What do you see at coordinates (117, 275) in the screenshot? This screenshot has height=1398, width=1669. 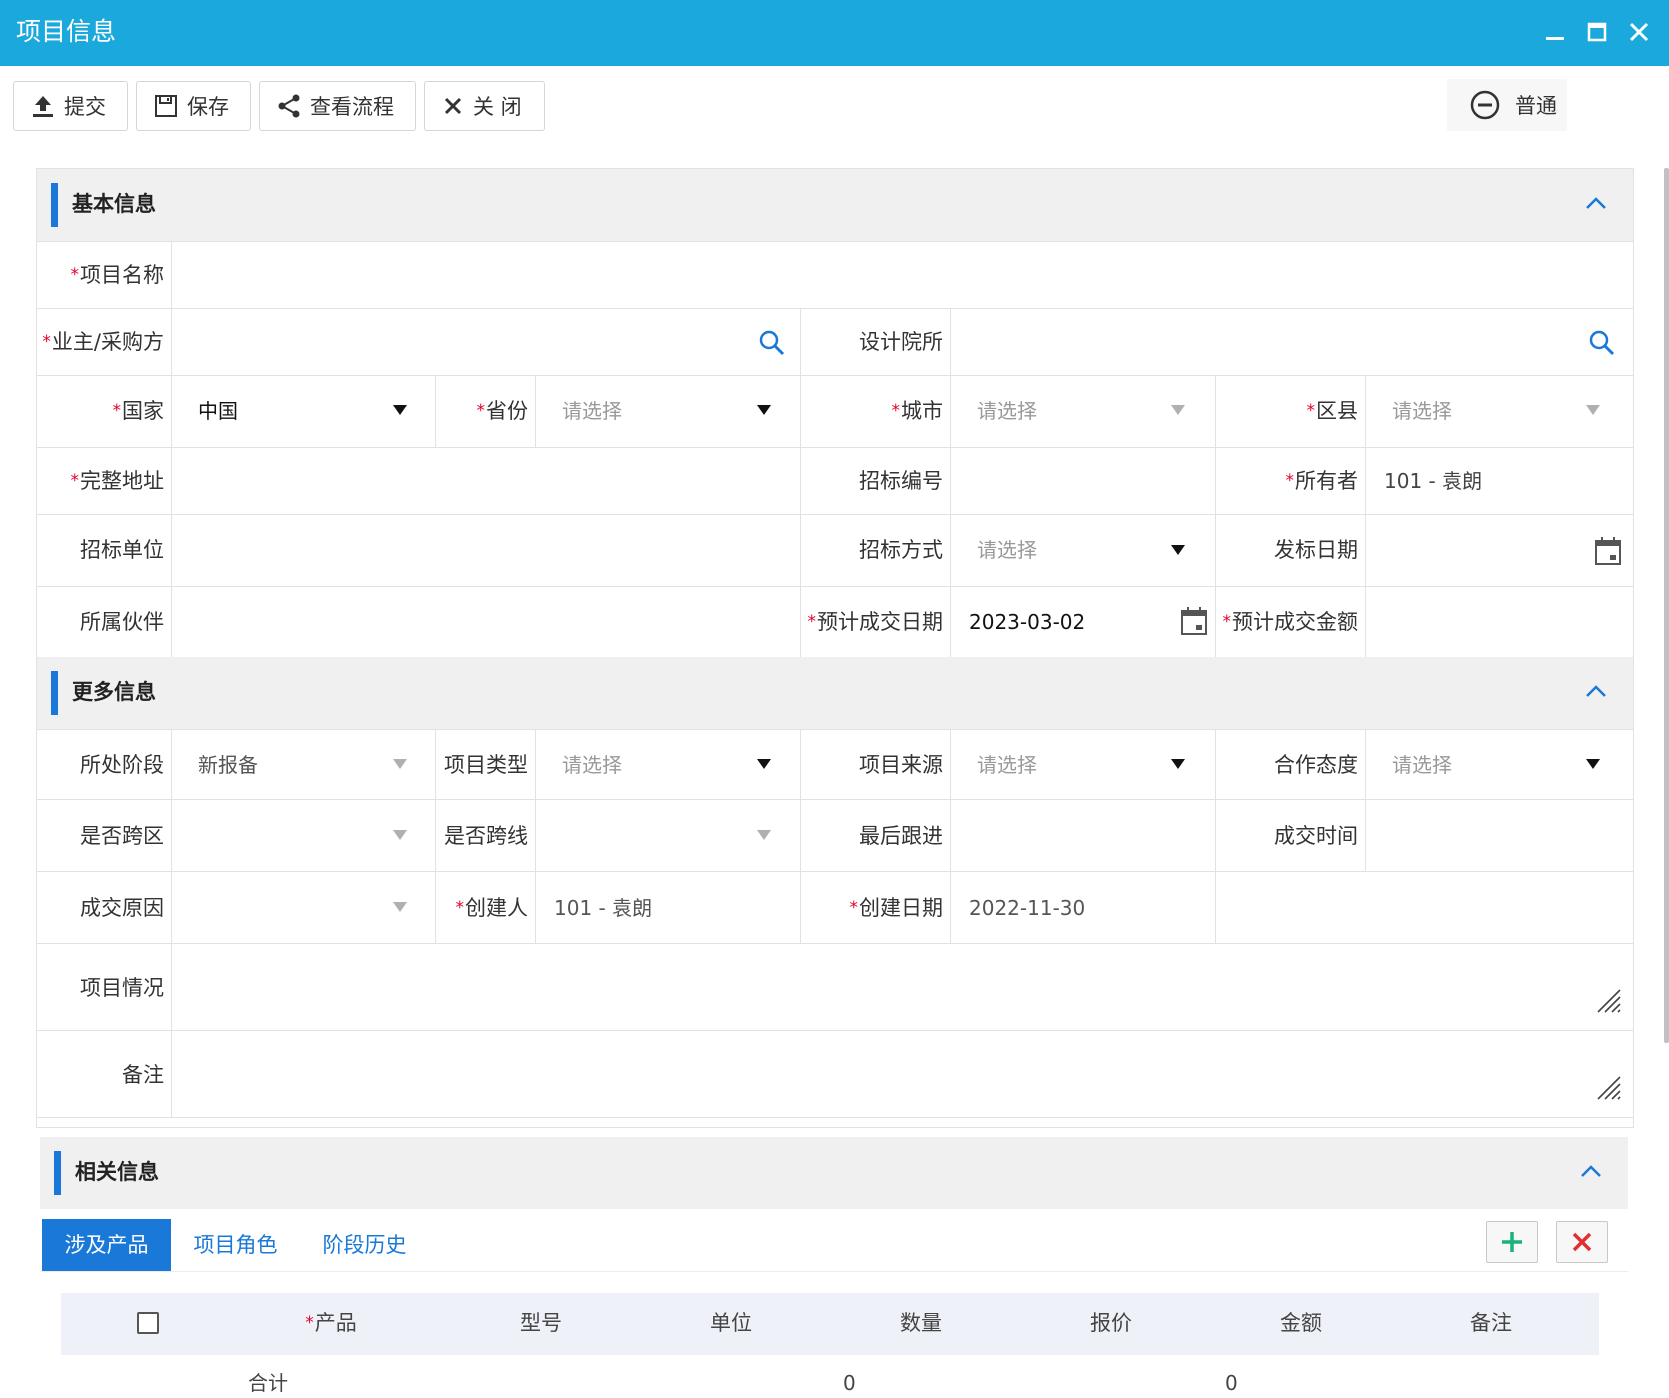 I see `project-name-label: *项目名称` at bounding box center [117, 275].